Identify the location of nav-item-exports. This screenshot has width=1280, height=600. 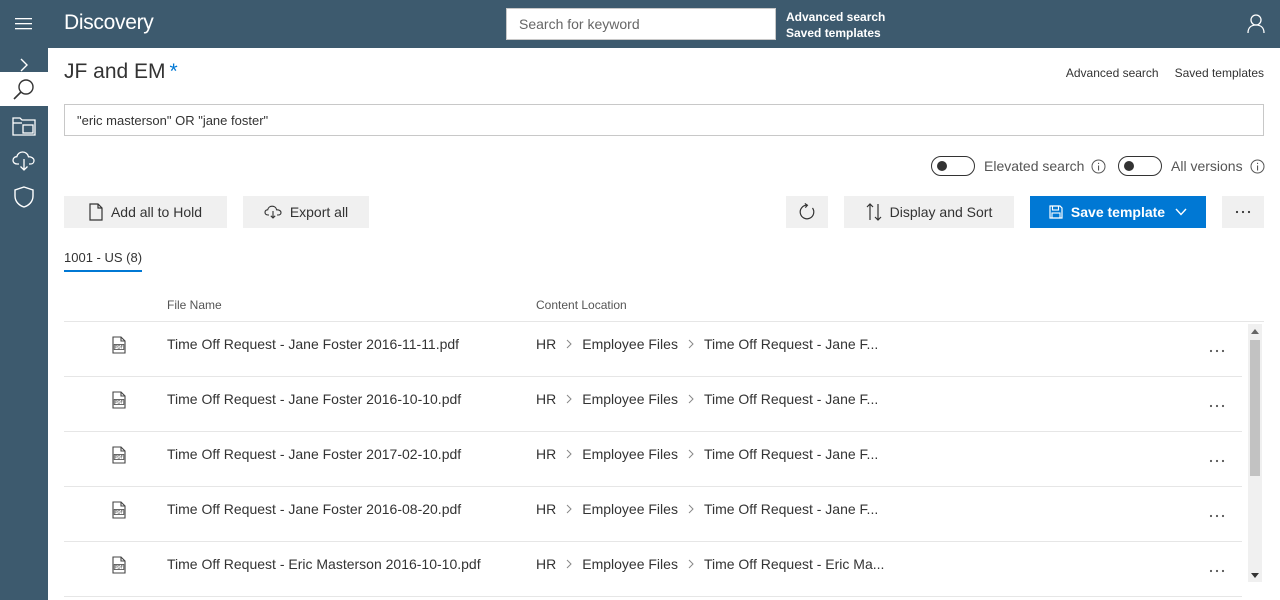
(24, 161).